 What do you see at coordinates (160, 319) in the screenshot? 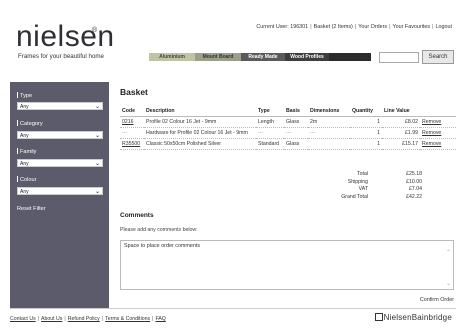
I see `faq-link: FAQ` at bounding box center [160, 319].